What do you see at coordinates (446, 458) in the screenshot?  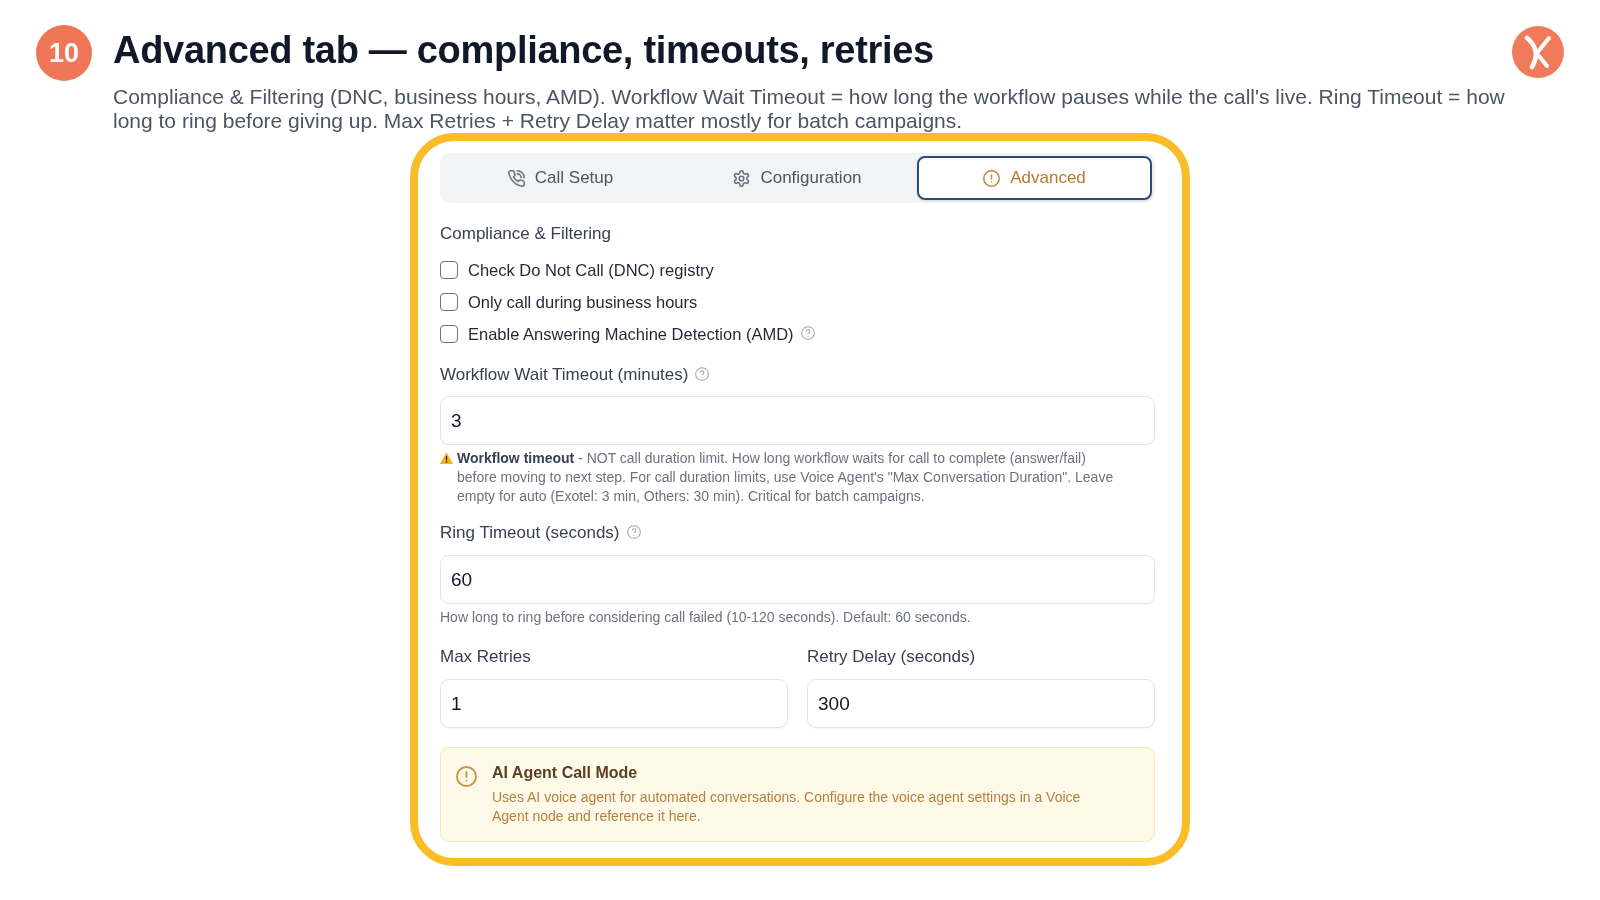 I see `warning-icon` at bounding box center [446, 458].